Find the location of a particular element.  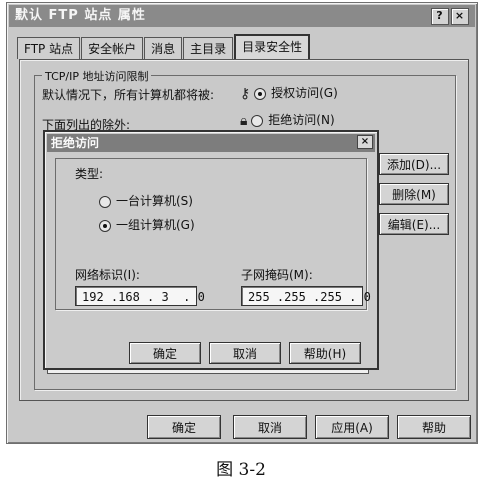

single-computer-option: 一台计算机(S) is located at coordinates (146, 200).